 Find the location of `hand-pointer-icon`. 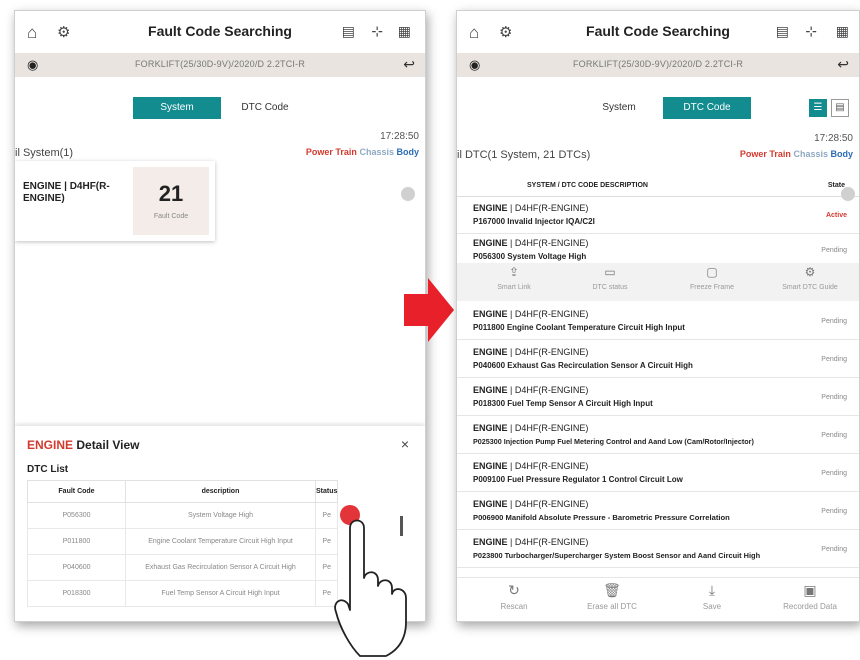

hand-pointer-icon is located at coordinates (370, 588).